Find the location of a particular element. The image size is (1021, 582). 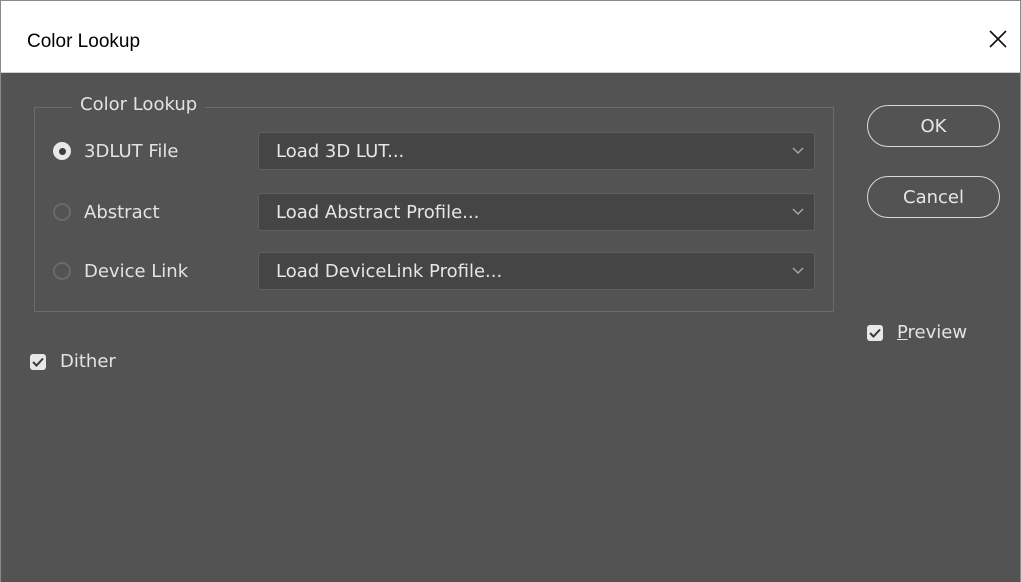

dither-checkbox-row: Dither is located at coordinates (73, 361).